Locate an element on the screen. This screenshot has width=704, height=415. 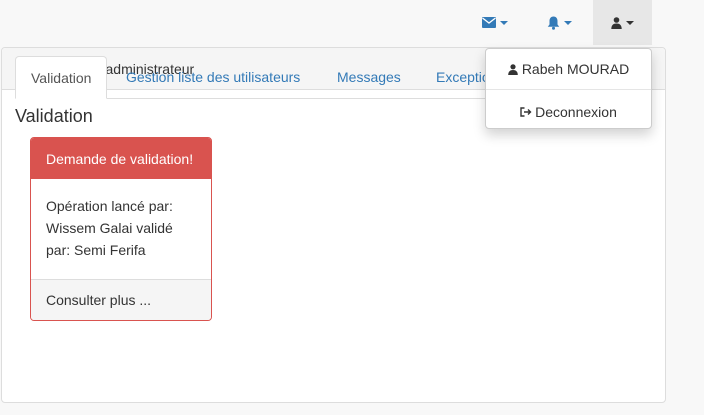
section-title: Validation is located at coordinates (54, 116).